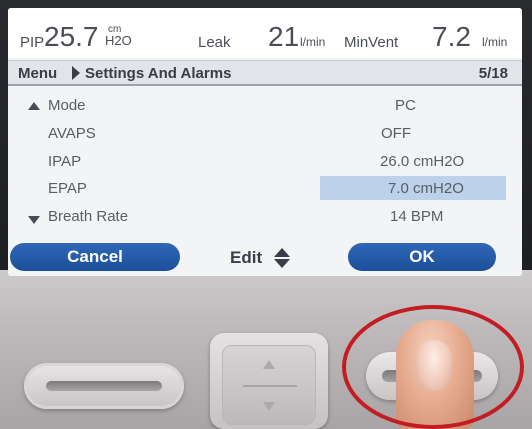 Image resolution: width=532 pixels, height=429 pixels. Describe the element at coordinates (422, 257) in the screenshot. I see `ok-button: OK` at that location.